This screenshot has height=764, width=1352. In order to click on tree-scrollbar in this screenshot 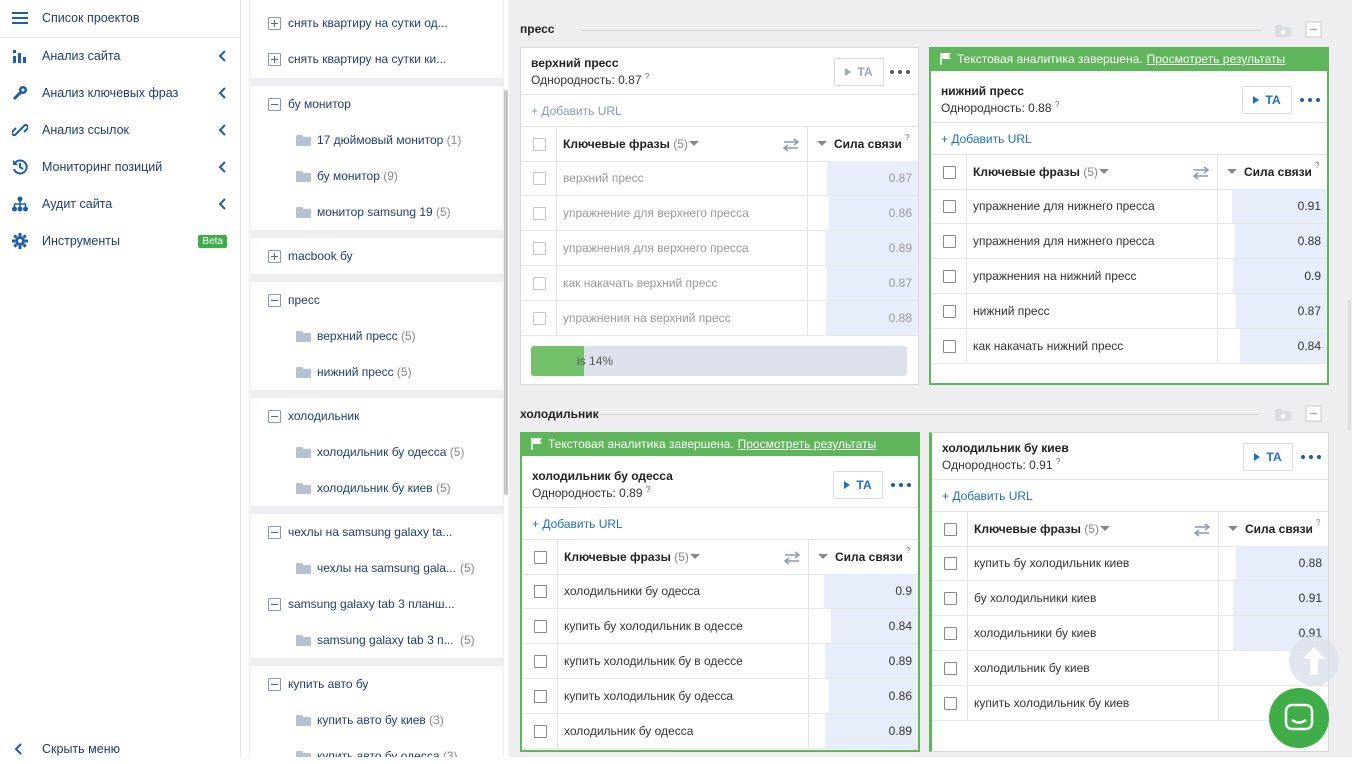, I will do `click(506, 292)`.